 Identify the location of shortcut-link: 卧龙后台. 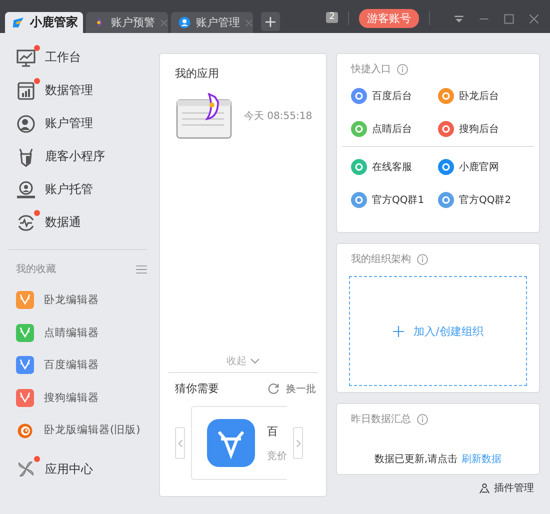
(481, 96).